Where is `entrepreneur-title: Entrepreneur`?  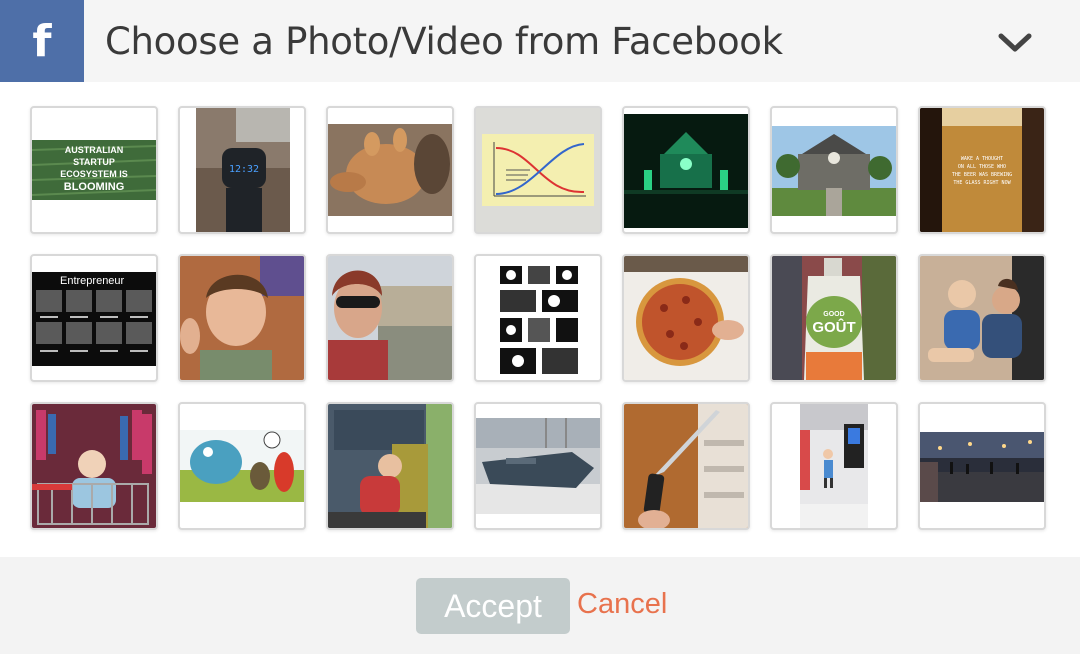 entrepreneur-title: Entrepreneur is located at coordinates (92, 281).